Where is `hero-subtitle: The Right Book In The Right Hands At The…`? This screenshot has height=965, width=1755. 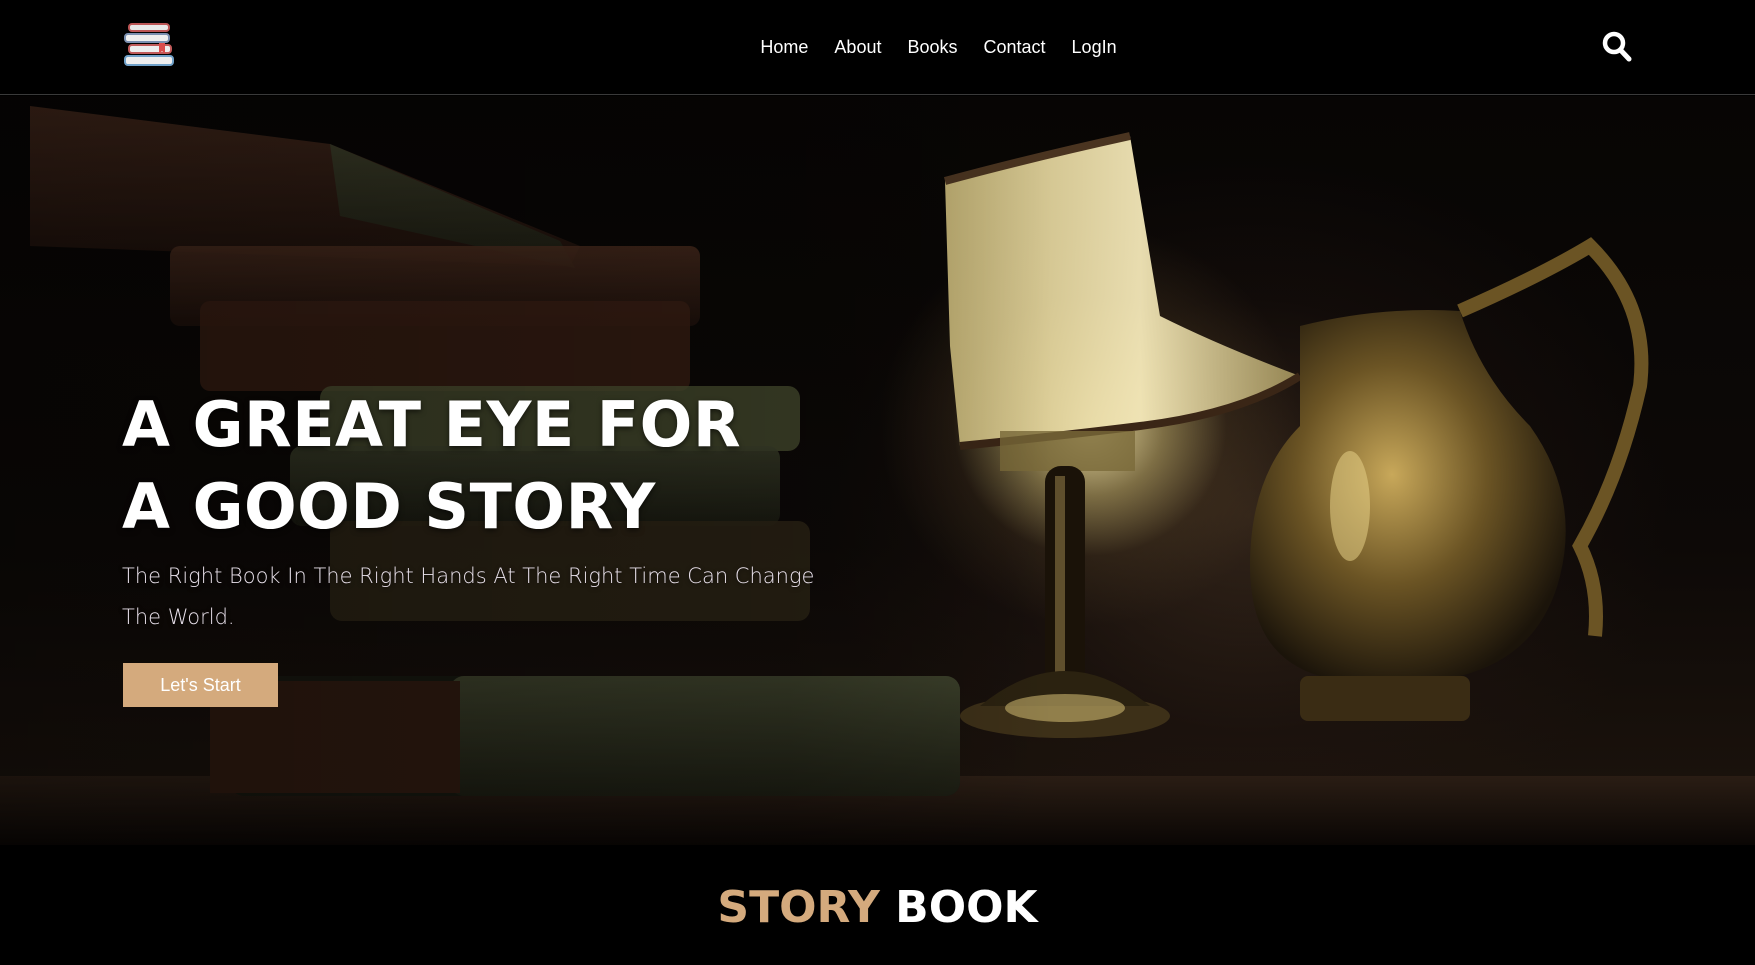
hero-subtitle: The Right Book In The Right Hands At The… is located at coordinates (468, 596).